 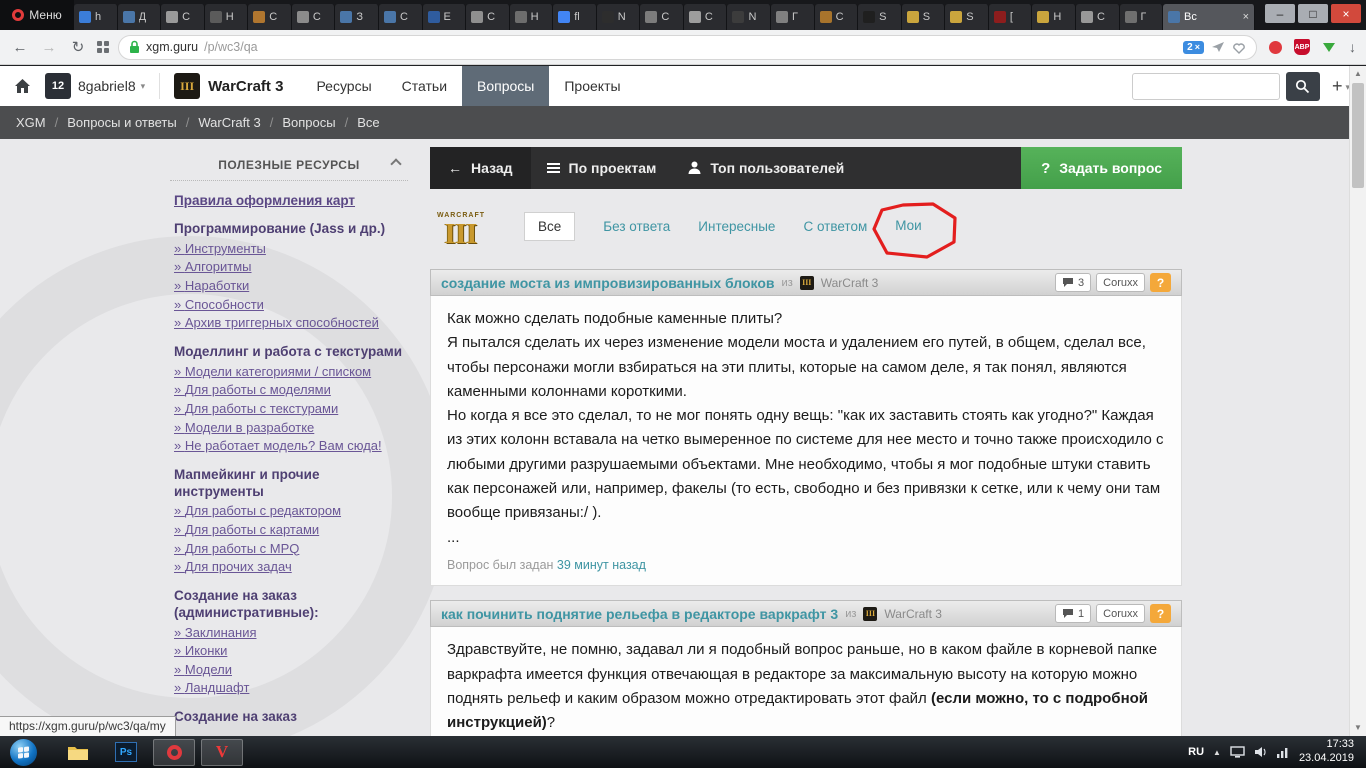 I want to click on scroll-down-button: ▼, so click(x=1358, y=728).